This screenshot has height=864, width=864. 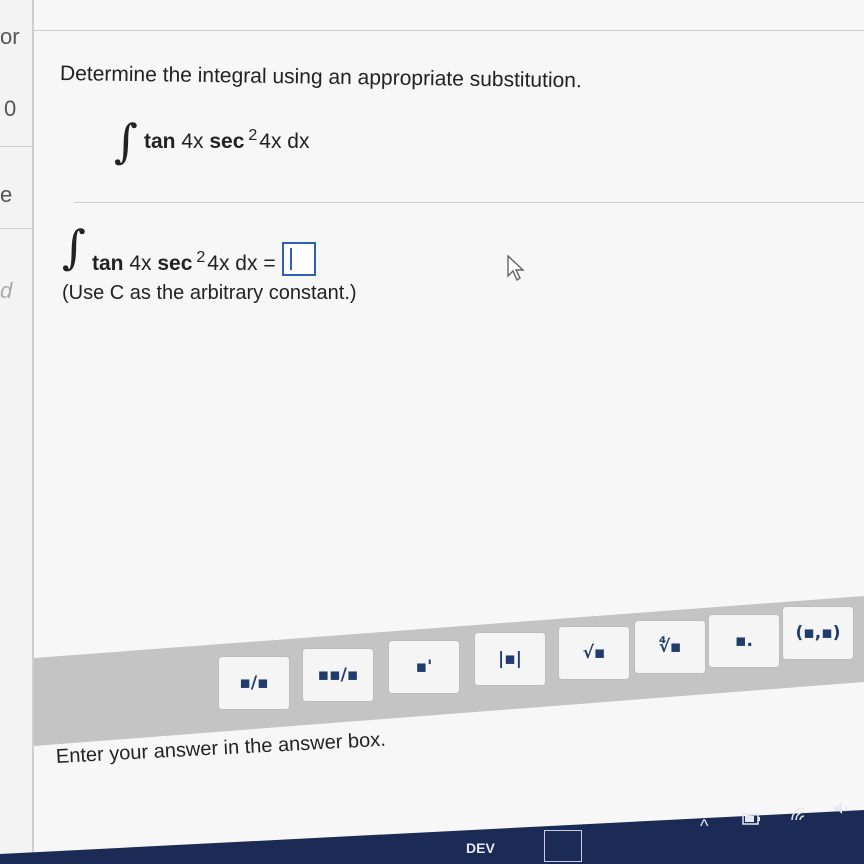 I want to click on text-cursor, so click(x=290, y=259).